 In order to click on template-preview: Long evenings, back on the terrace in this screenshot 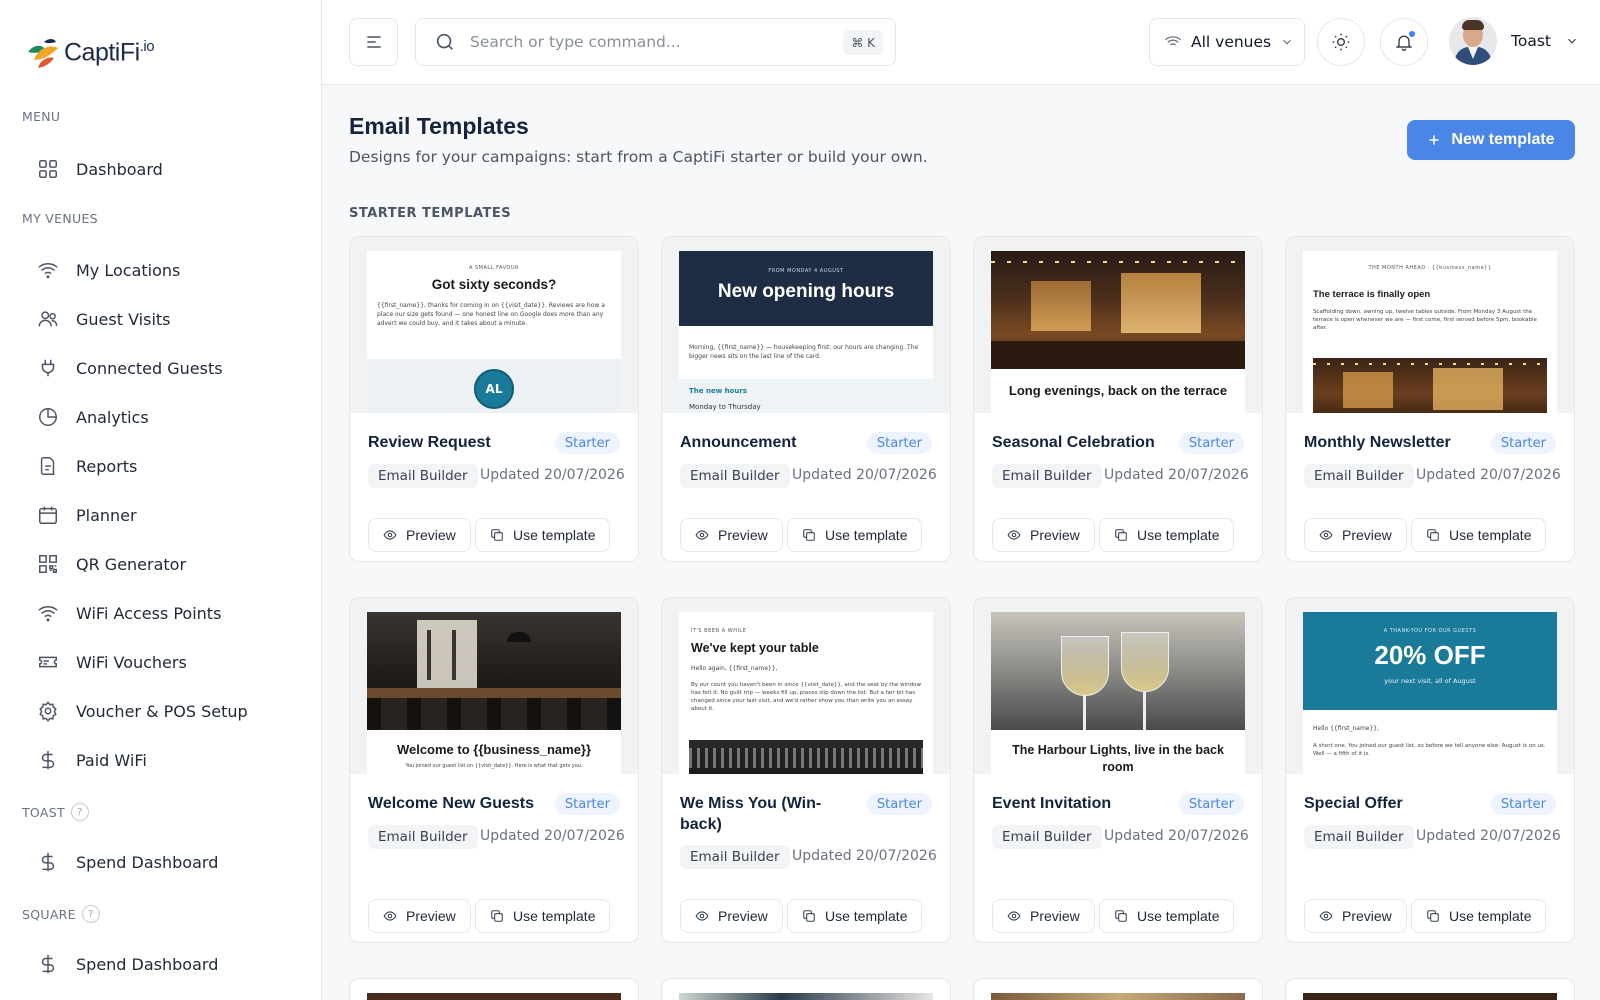, I will do `click(1118, 325)`.